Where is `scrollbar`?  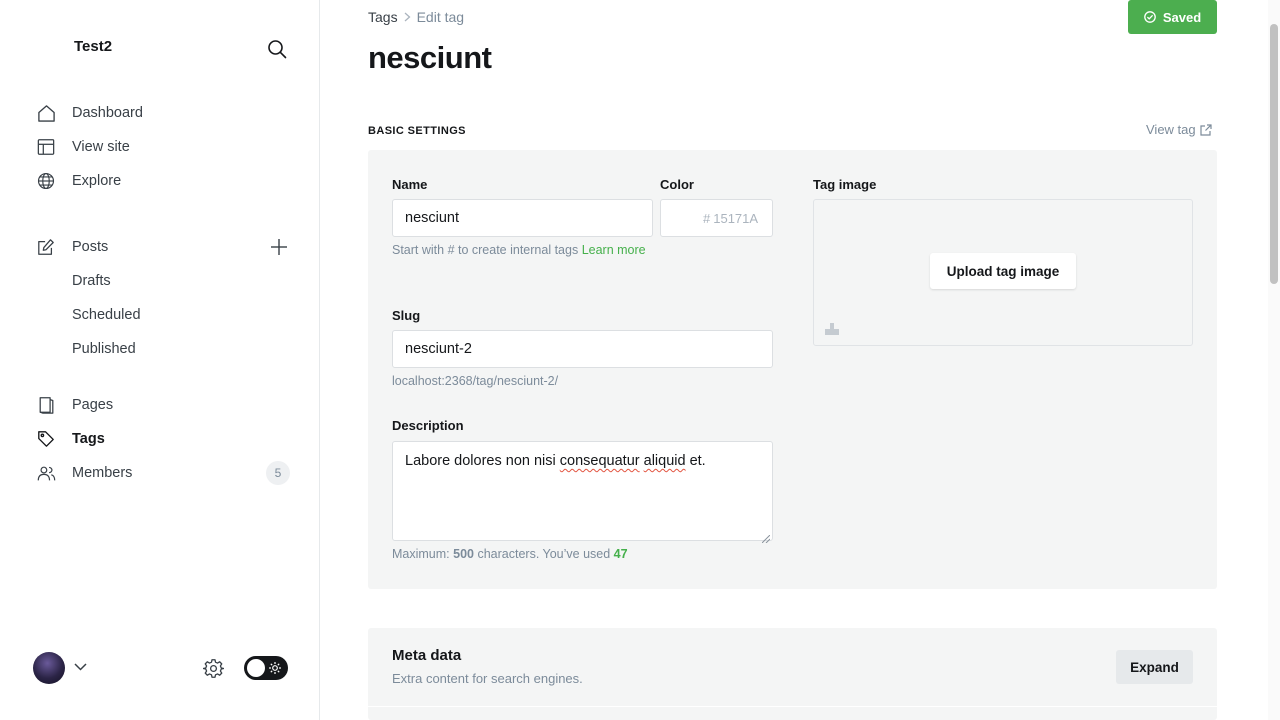
scrollbar is located at coordinates (1274, 360).